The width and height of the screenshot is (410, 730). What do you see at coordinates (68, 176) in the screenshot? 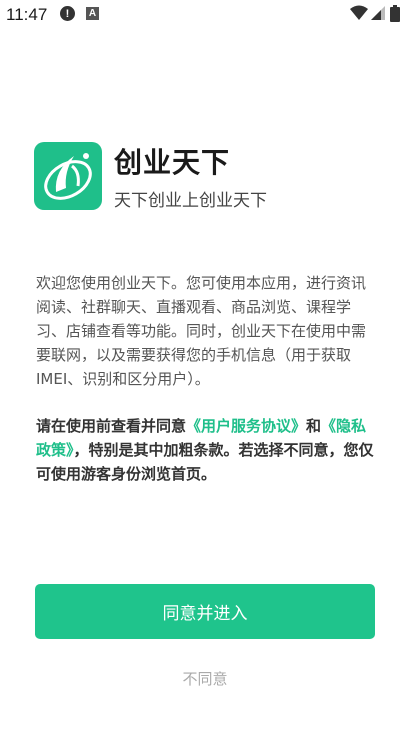
I see `app-logo-icon` at bounding box center [68, 176].